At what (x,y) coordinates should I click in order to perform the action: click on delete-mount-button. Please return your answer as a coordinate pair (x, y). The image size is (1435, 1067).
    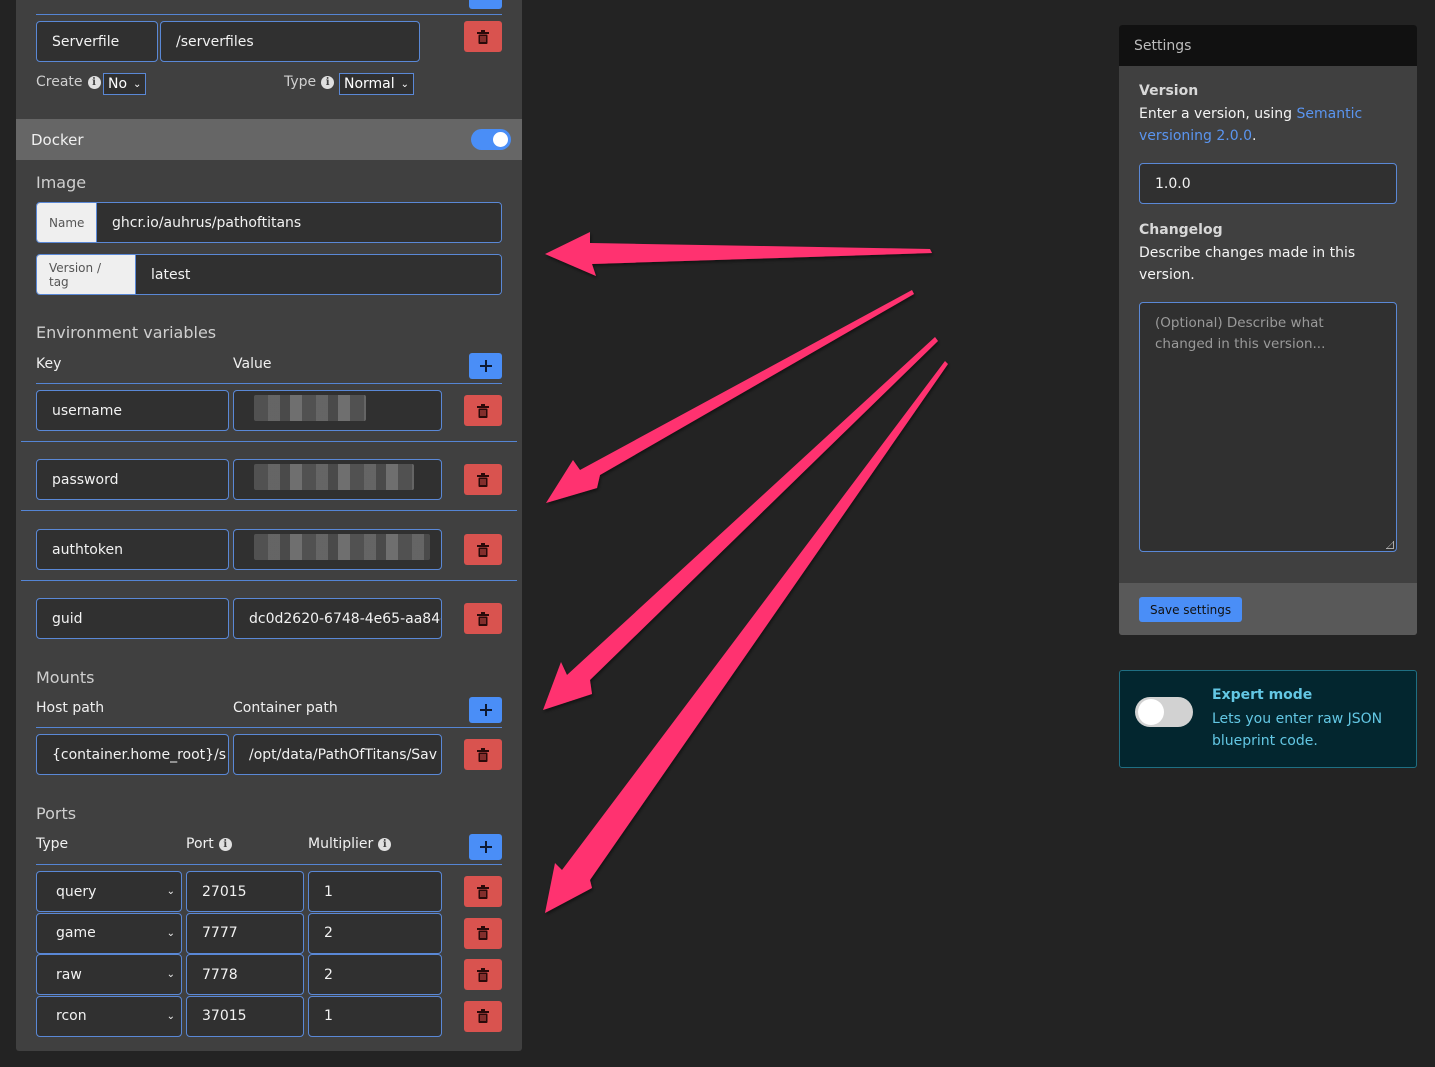
    Looking at the image, I should click on (483, 754).